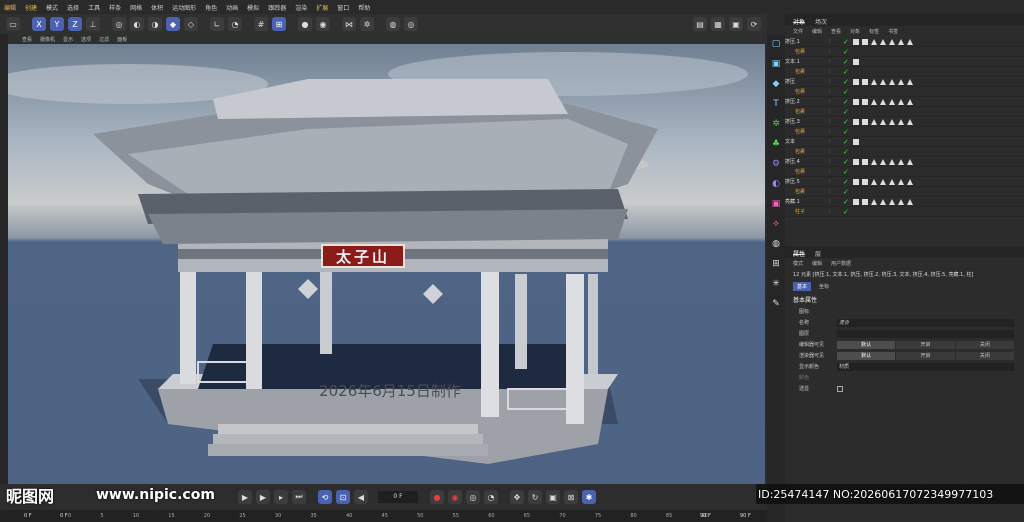 The height and width of the screenshot is (522, 1024). What do you see at coordinates (904, 82) in the screenshot?
I see `object-row: 挤压 ⁝ ✓` at bounding box center [904, 82].